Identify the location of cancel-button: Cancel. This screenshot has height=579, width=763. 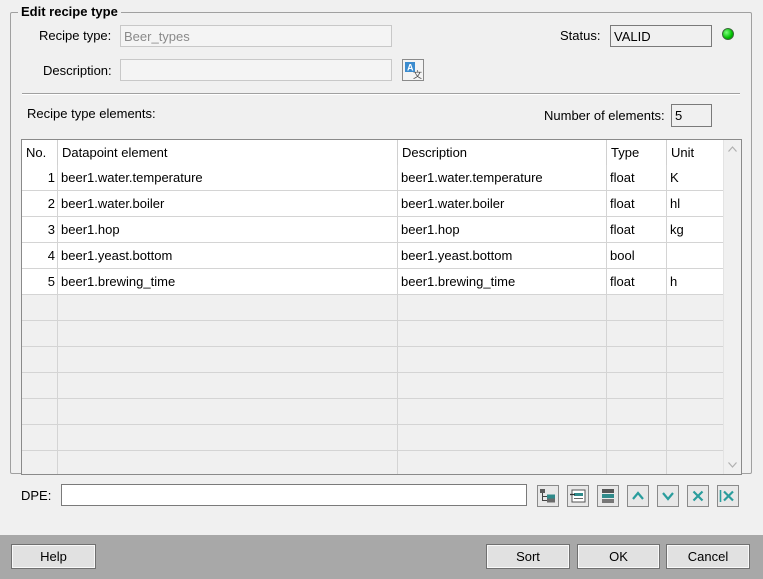
(708, 556).